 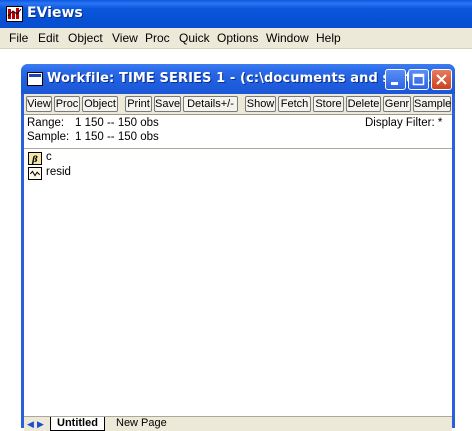 I want to click on menu-options: Options, so click(x=237, y=38).